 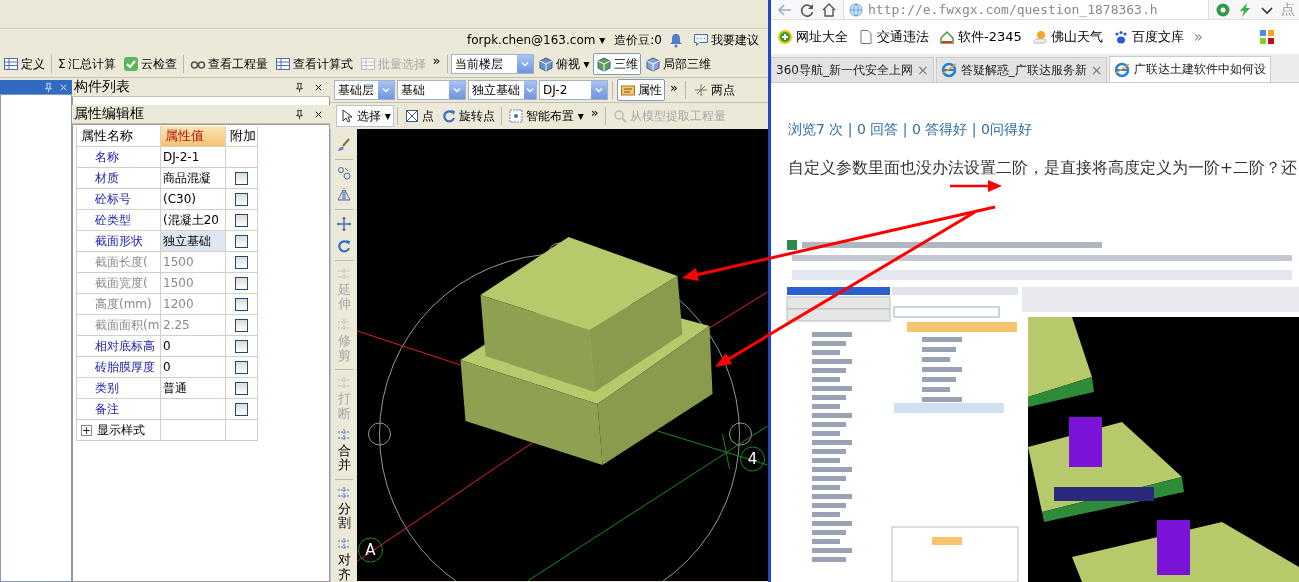 I want to click on globe-icon, so click(x=856, y=9).